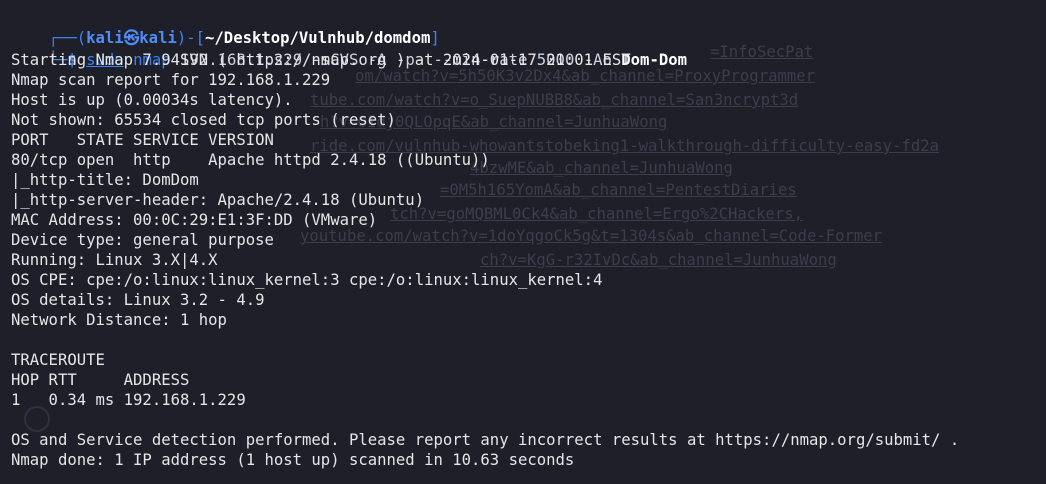 This screenshot has height=484, width=1046. I want to click on ghost-text: =InfoSecPat, so click(762, 52).